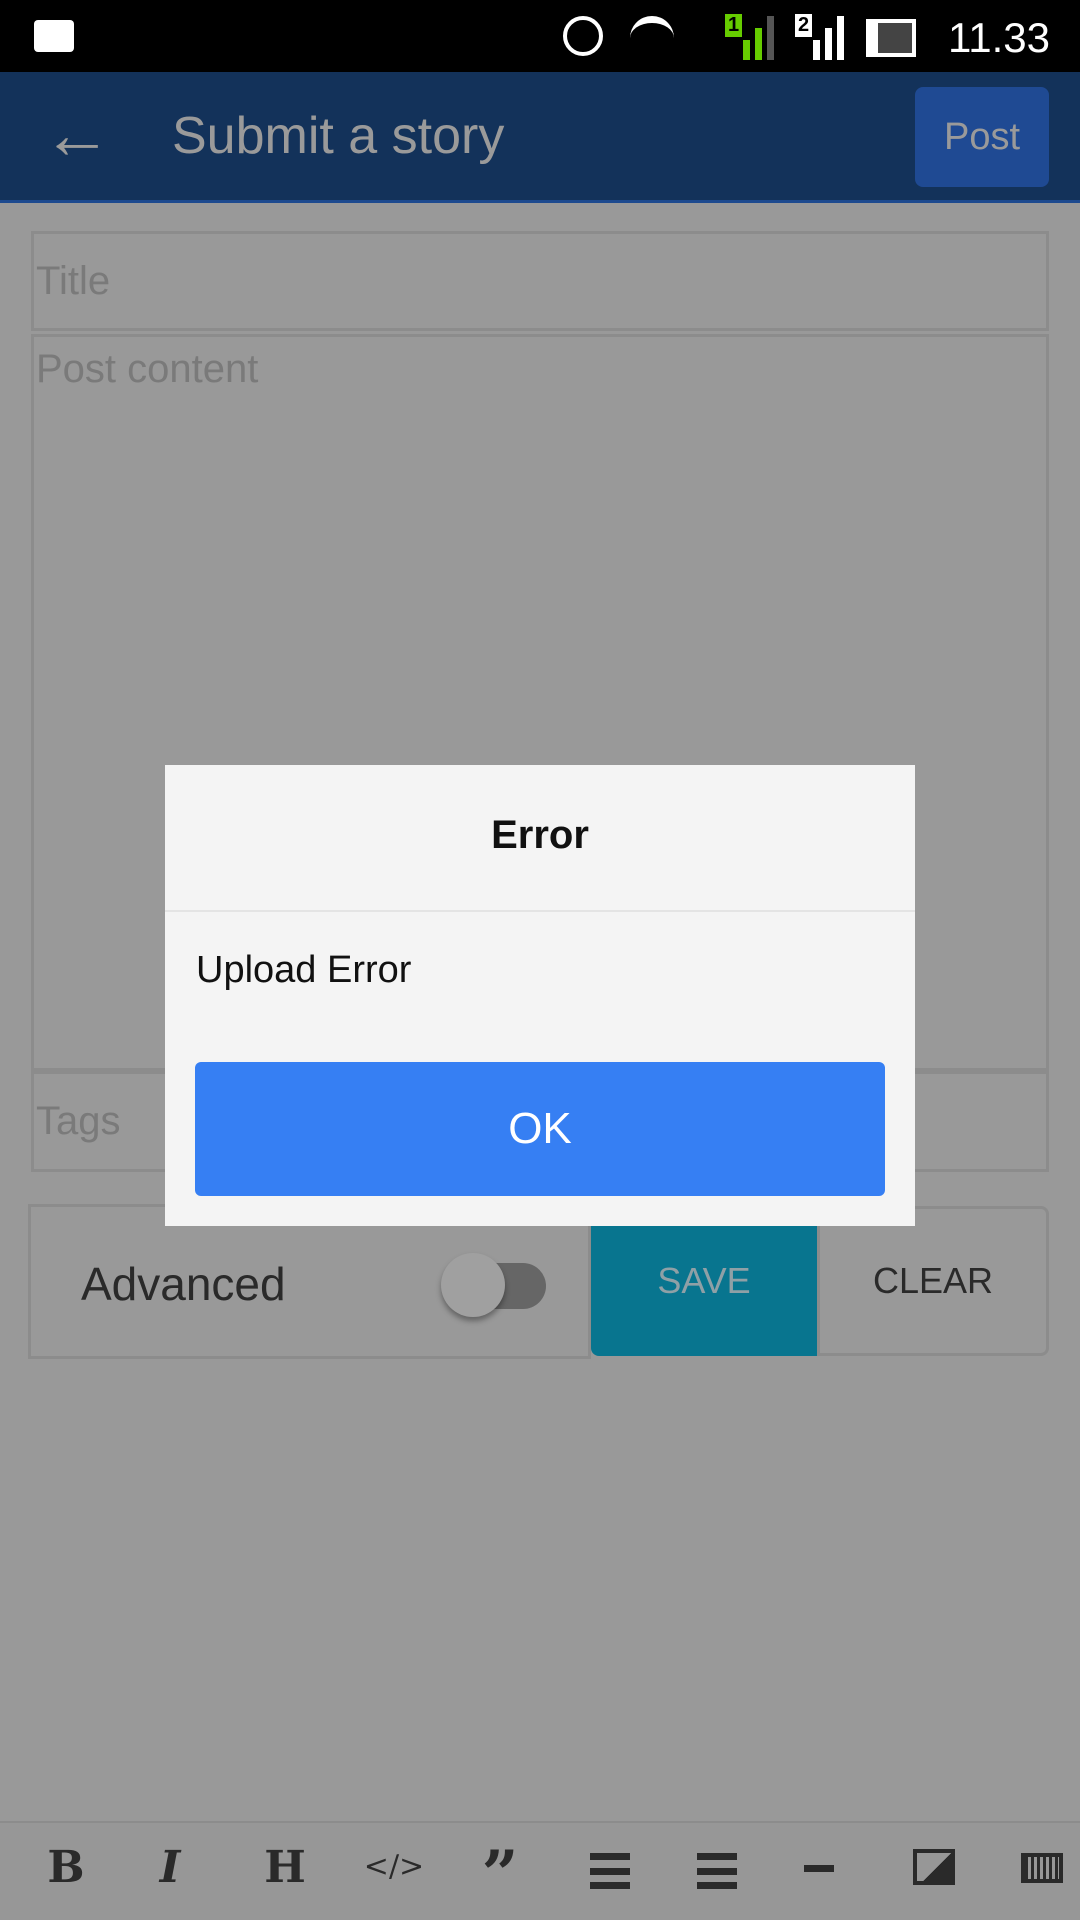 The width and height of the screenshot is (1080, 1920). I want to click on keyboard-icon, so click(1042, 1868).